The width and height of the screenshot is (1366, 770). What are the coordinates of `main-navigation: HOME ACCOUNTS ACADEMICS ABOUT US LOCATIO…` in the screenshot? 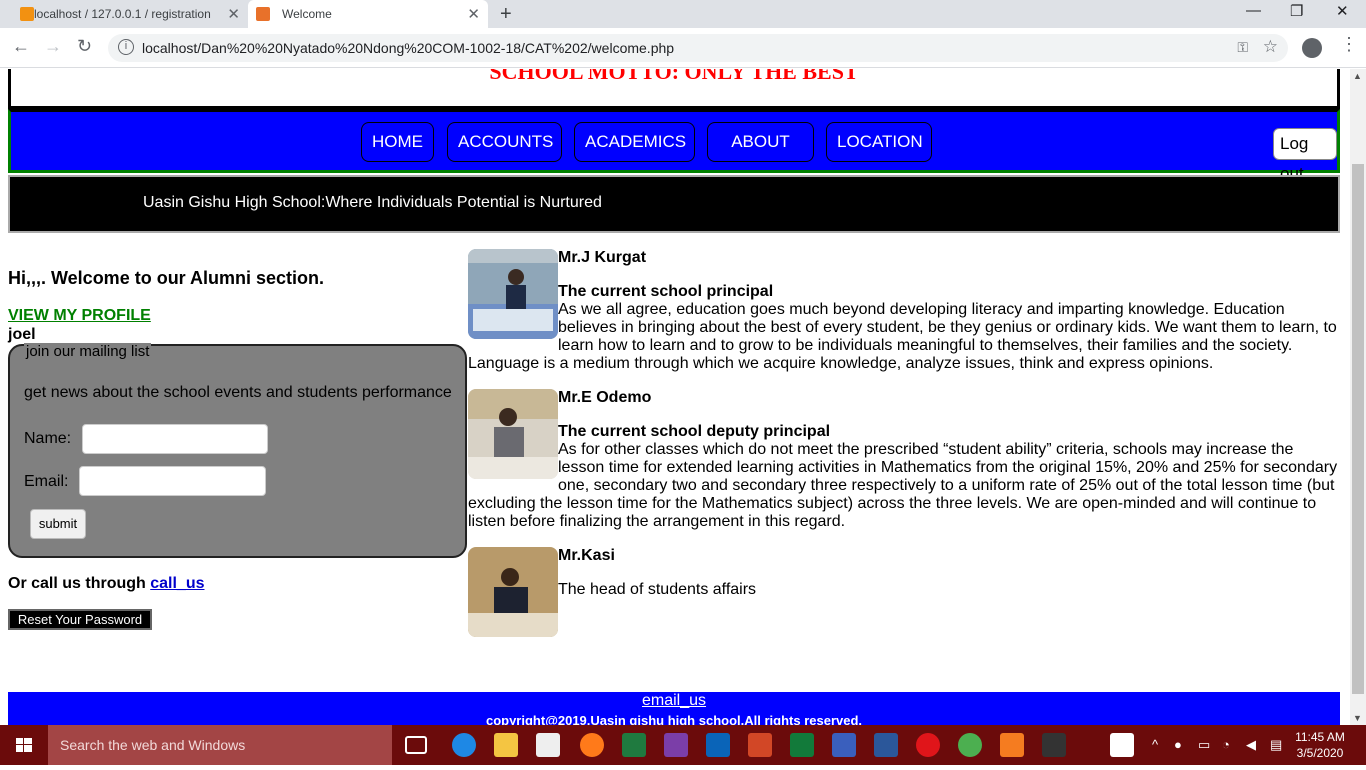 It's located at (674, 149).